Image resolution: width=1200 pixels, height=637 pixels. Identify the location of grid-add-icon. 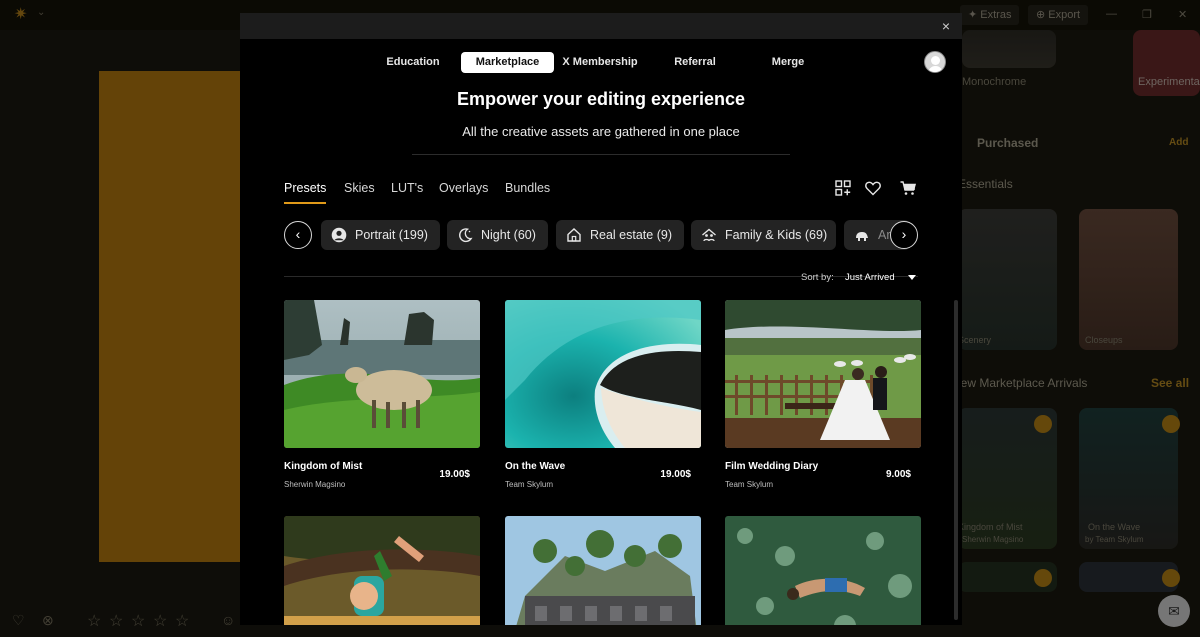
(843, 188).